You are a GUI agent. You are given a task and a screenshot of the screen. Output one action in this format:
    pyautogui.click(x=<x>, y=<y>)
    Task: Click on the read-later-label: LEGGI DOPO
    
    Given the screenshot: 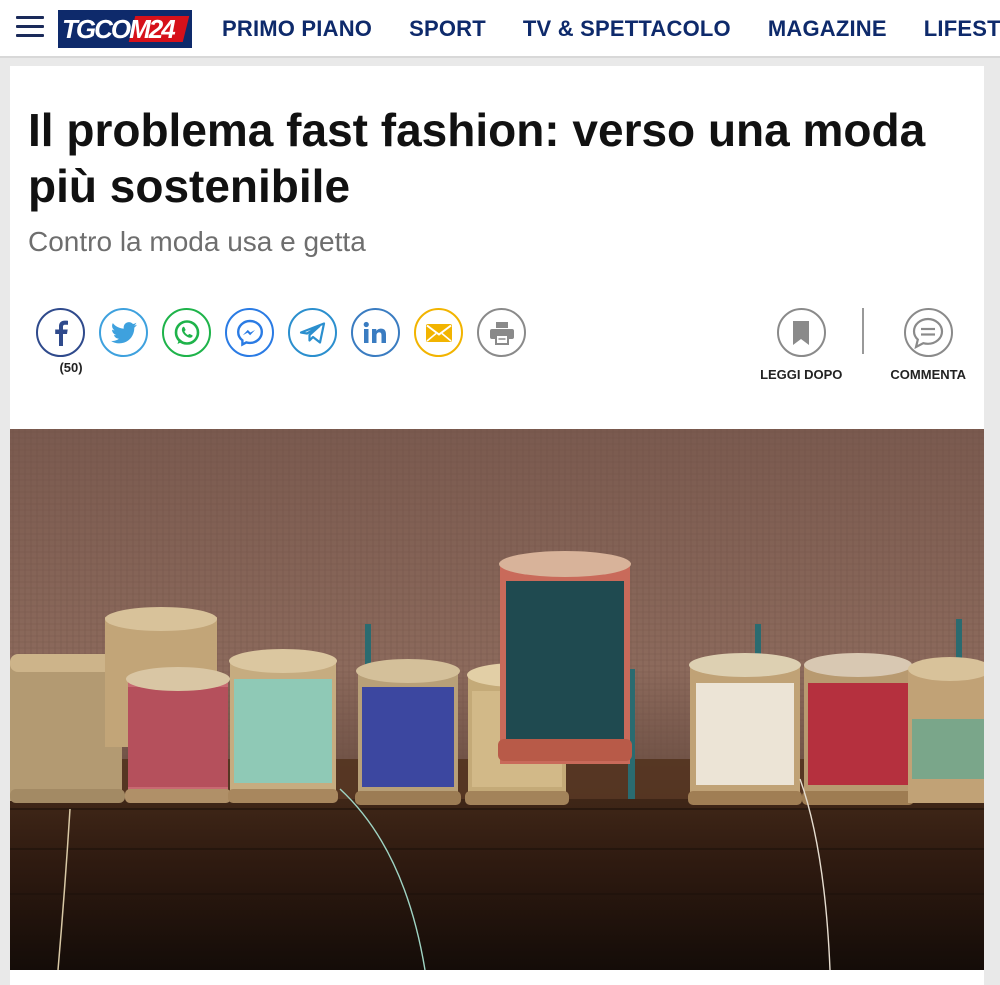 What is the action you would take?
    pyautogui.click(x=801, y=374)
    